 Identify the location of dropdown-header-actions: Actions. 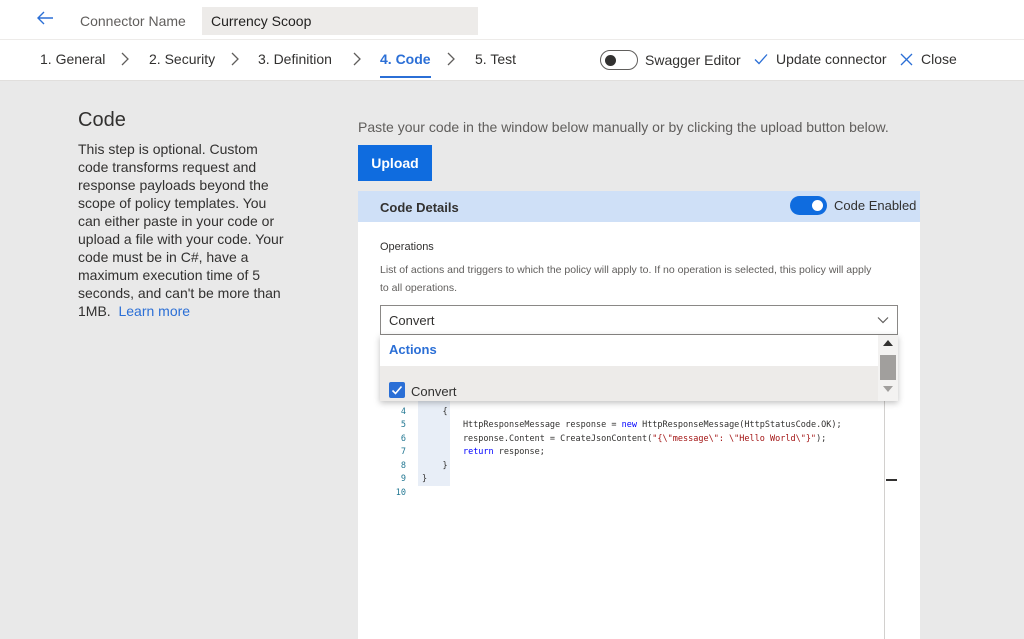
(413, 349).